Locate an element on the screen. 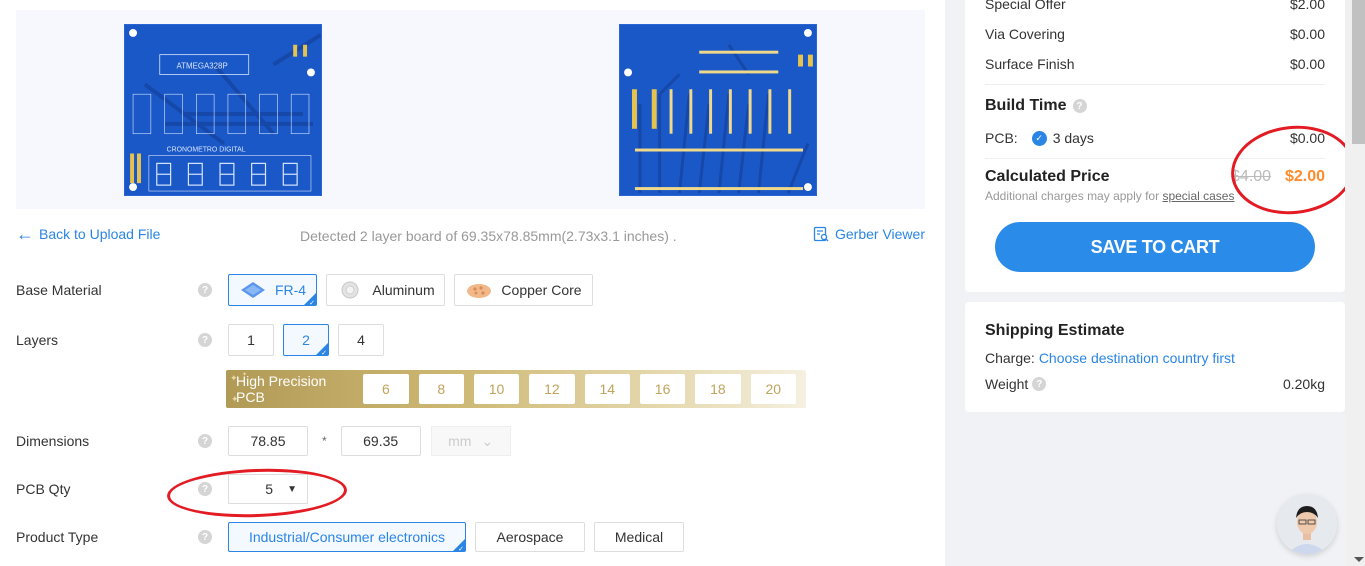  price-line-via-covering: Via Covering $0.00 is located at coordinates (1155, 34).